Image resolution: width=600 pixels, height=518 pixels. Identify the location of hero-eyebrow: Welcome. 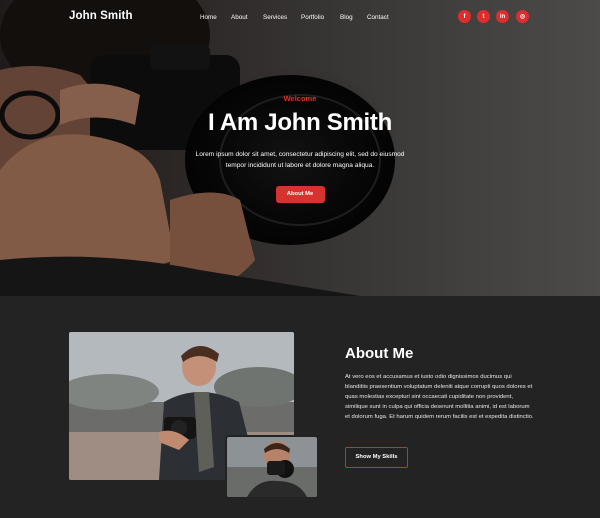
(300, 98).